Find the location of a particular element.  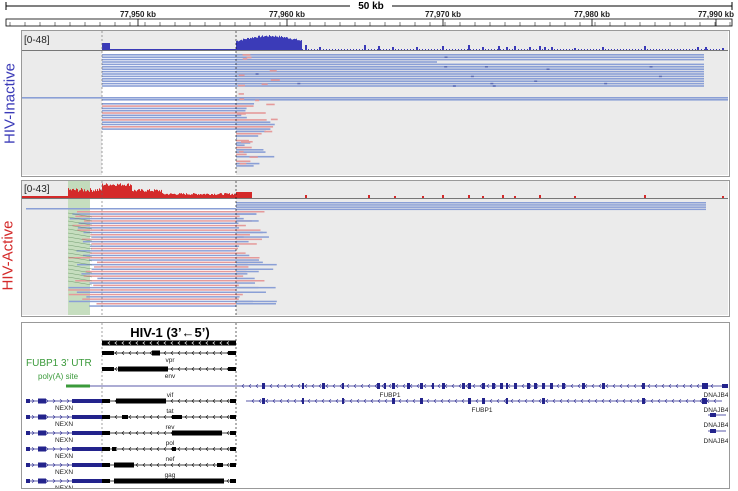

gene-label: vif is located at coordinates (170, 395).